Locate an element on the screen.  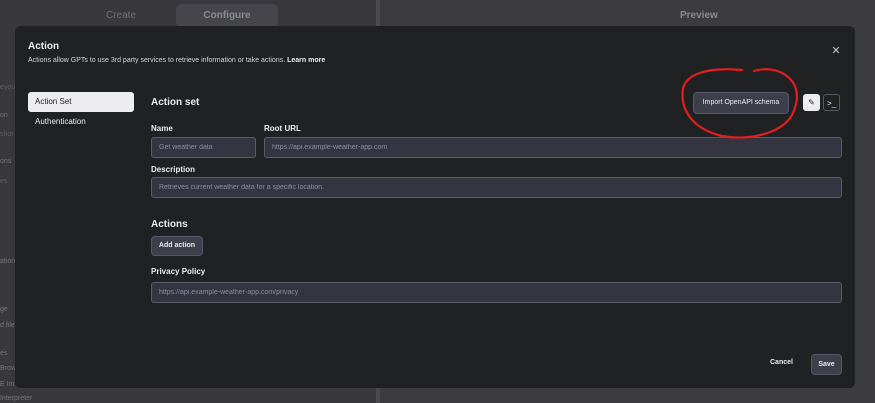
background-fragment: on is located at coordinates (4, 115).